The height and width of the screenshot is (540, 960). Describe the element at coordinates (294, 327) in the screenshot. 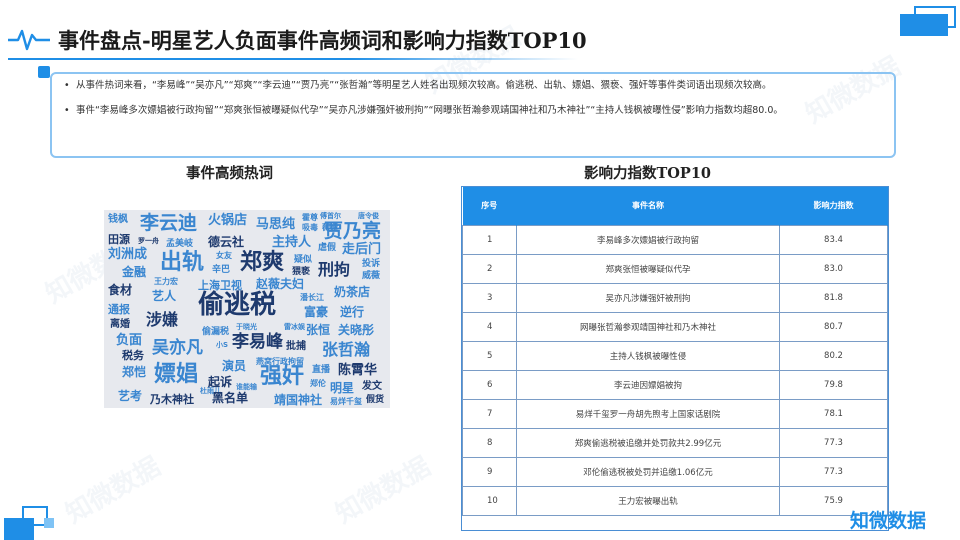

I see `wordcloud-word: 雷冰娱` at that location.